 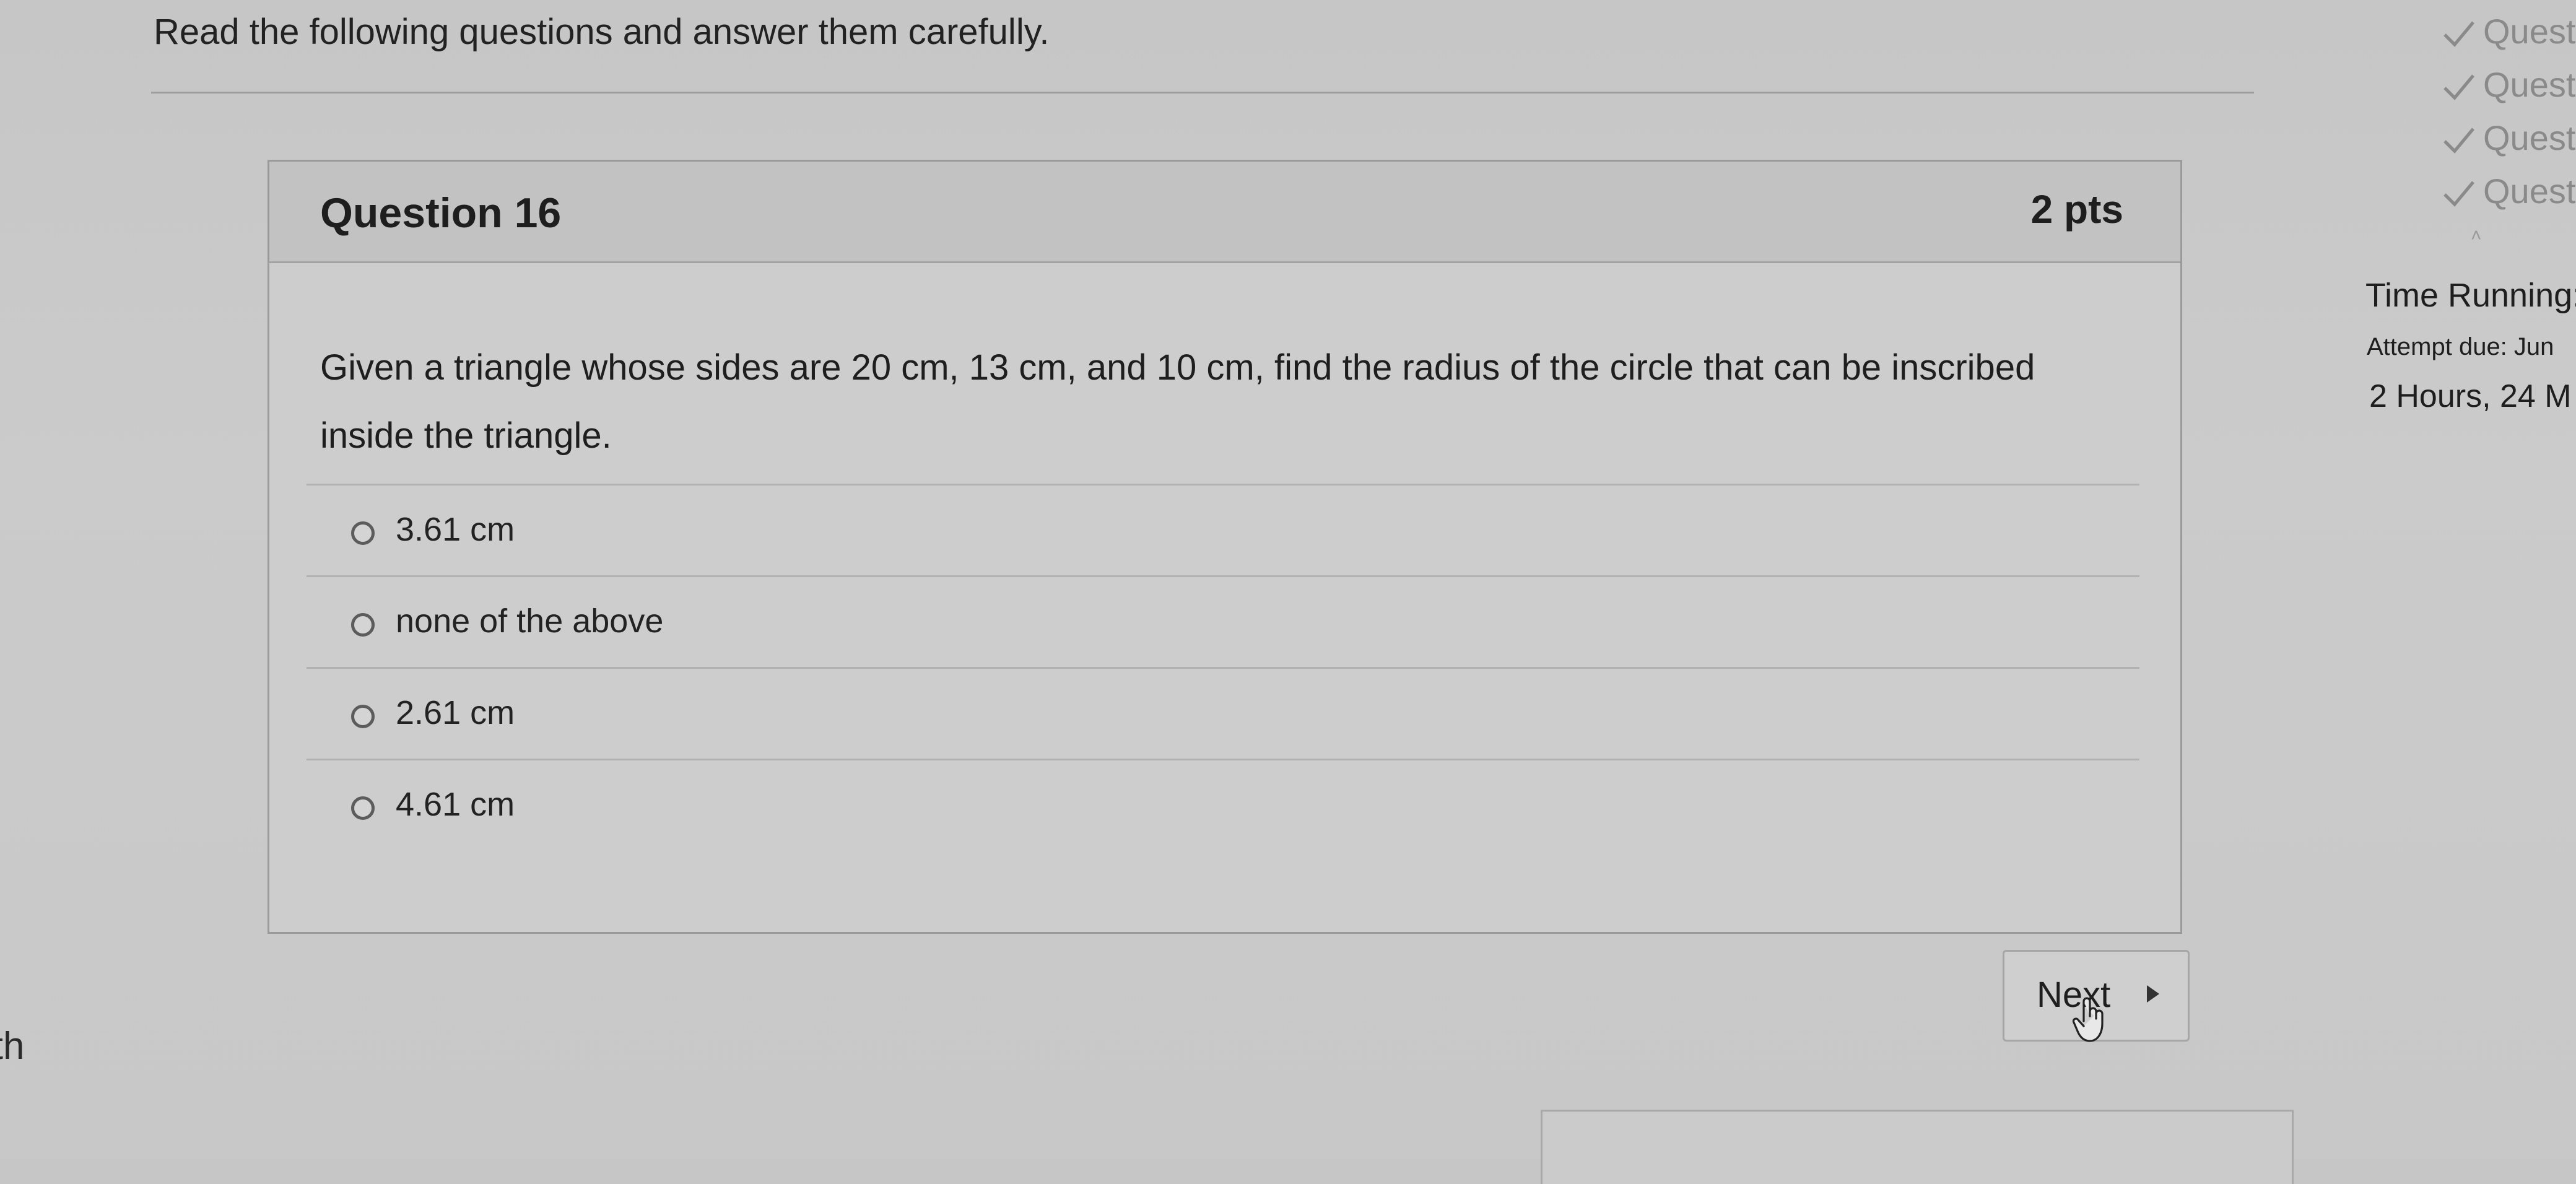 I want to click on answer-label: 3.61 cm, so click(x=455, y=529).